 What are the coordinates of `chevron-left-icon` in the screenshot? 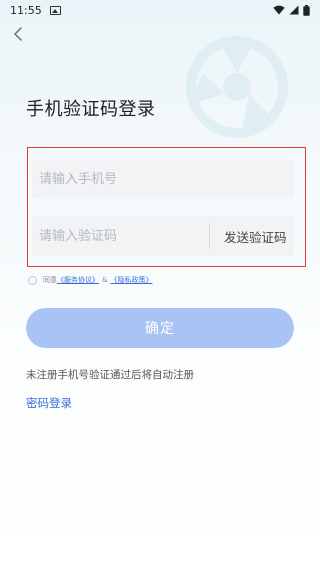 It's located at (18, 34).